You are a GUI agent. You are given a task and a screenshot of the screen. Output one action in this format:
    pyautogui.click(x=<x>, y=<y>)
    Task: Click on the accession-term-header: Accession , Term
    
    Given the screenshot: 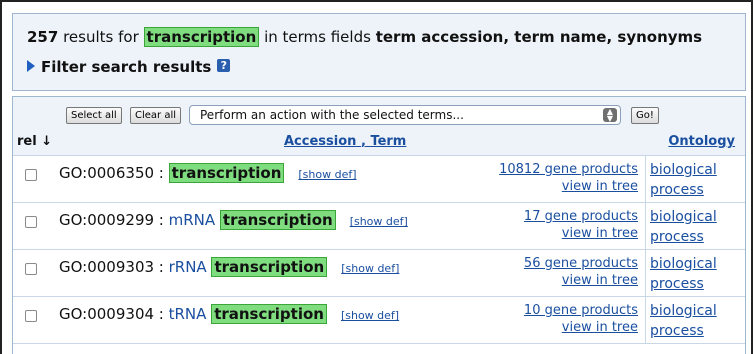 What is the action you would take?
    pyautogui.click(x=345, y=141)
    